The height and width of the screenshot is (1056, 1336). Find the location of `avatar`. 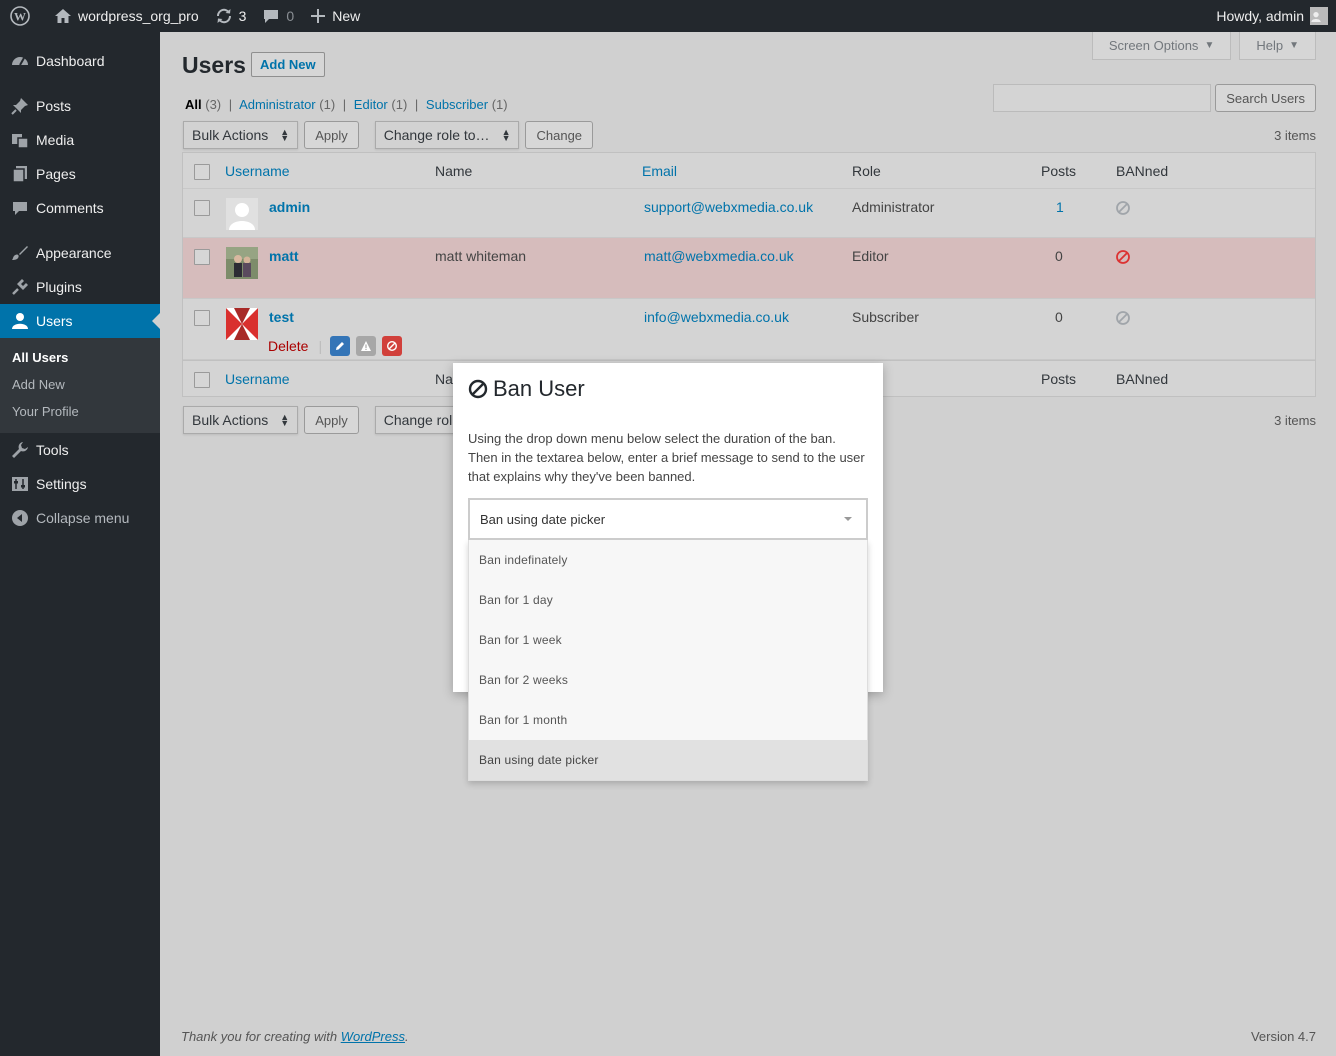

avatar is located at coordinates (242, 324).